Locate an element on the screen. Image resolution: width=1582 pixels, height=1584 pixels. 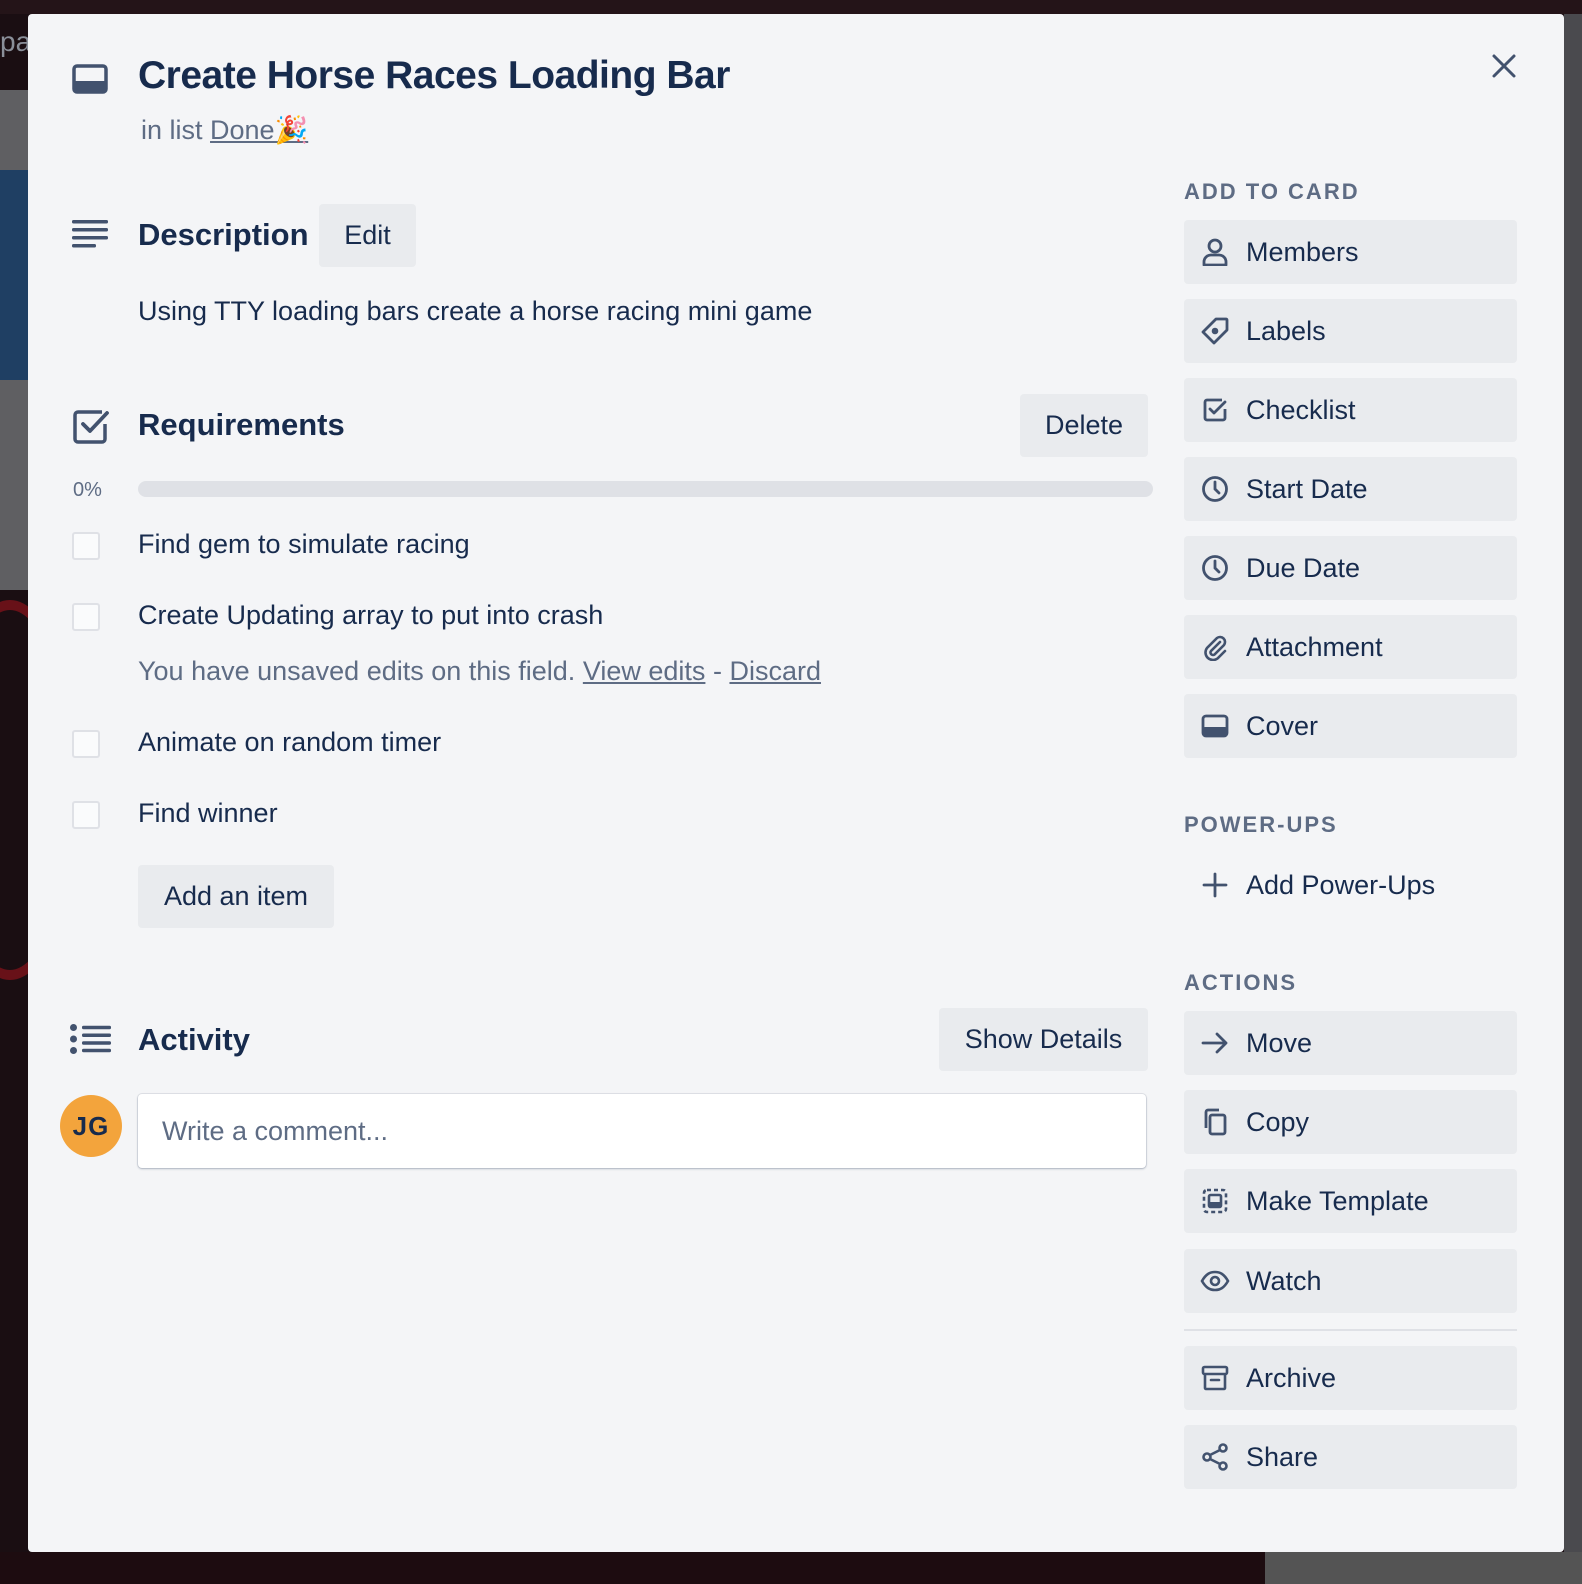
cover-icon is located at coordinates (1215, 726).